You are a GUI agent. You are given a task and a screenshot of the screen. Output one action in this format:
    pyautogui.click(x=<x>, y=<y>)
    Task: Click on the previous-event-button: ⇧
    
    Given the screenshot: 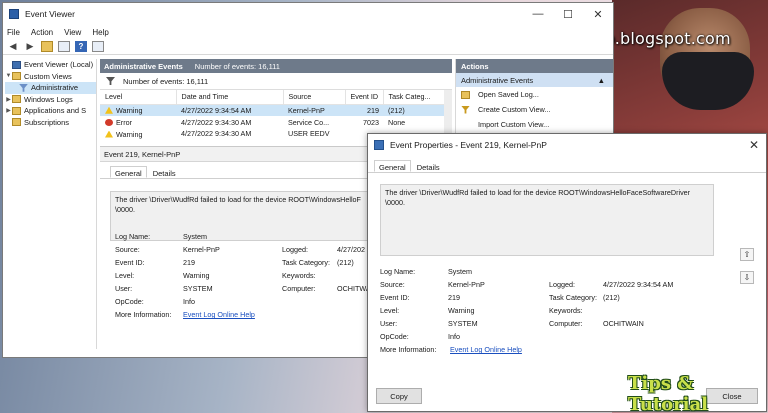 What is the action you would take?
    pyautogui.click(x=747, y=254)
    